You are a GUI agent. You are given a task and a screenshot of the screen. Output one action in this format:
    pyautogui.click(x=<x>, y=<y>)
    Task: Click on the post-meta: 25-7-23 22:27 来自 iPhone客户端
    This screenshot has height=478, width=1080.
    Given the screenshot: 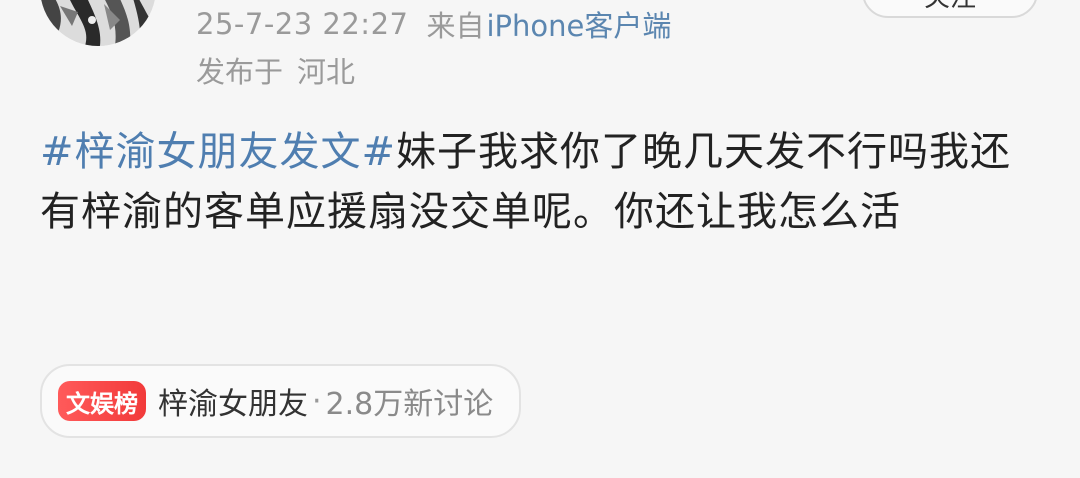 What is the action you would take?
    pyautogui.click(x=433, y=24)
    